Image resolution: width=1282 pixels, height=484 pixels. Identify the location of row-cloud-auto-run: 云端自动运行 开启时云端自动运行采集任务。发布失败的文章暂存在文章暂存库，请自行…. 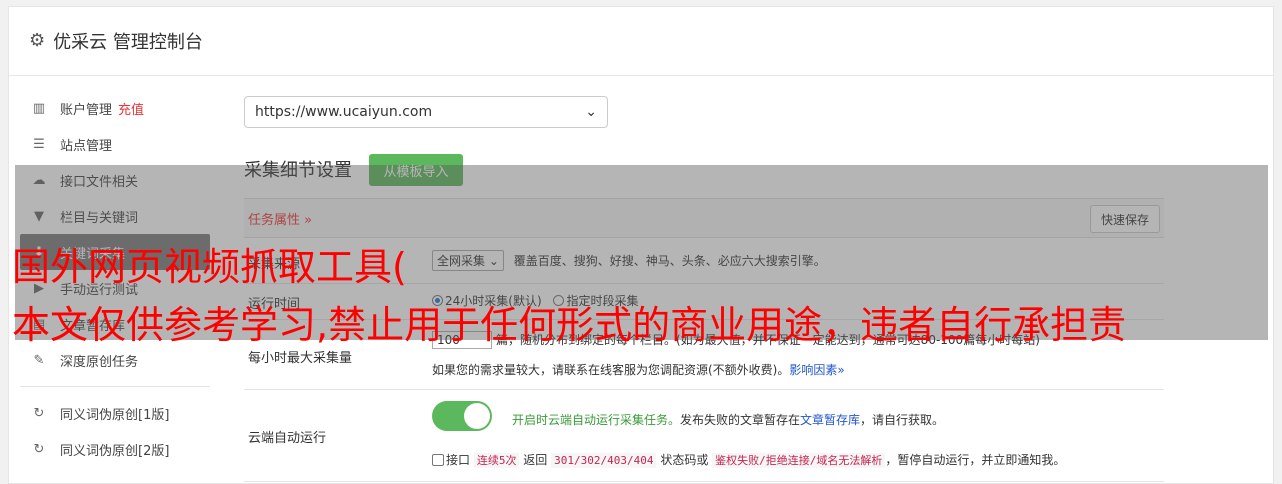
(704, 435).